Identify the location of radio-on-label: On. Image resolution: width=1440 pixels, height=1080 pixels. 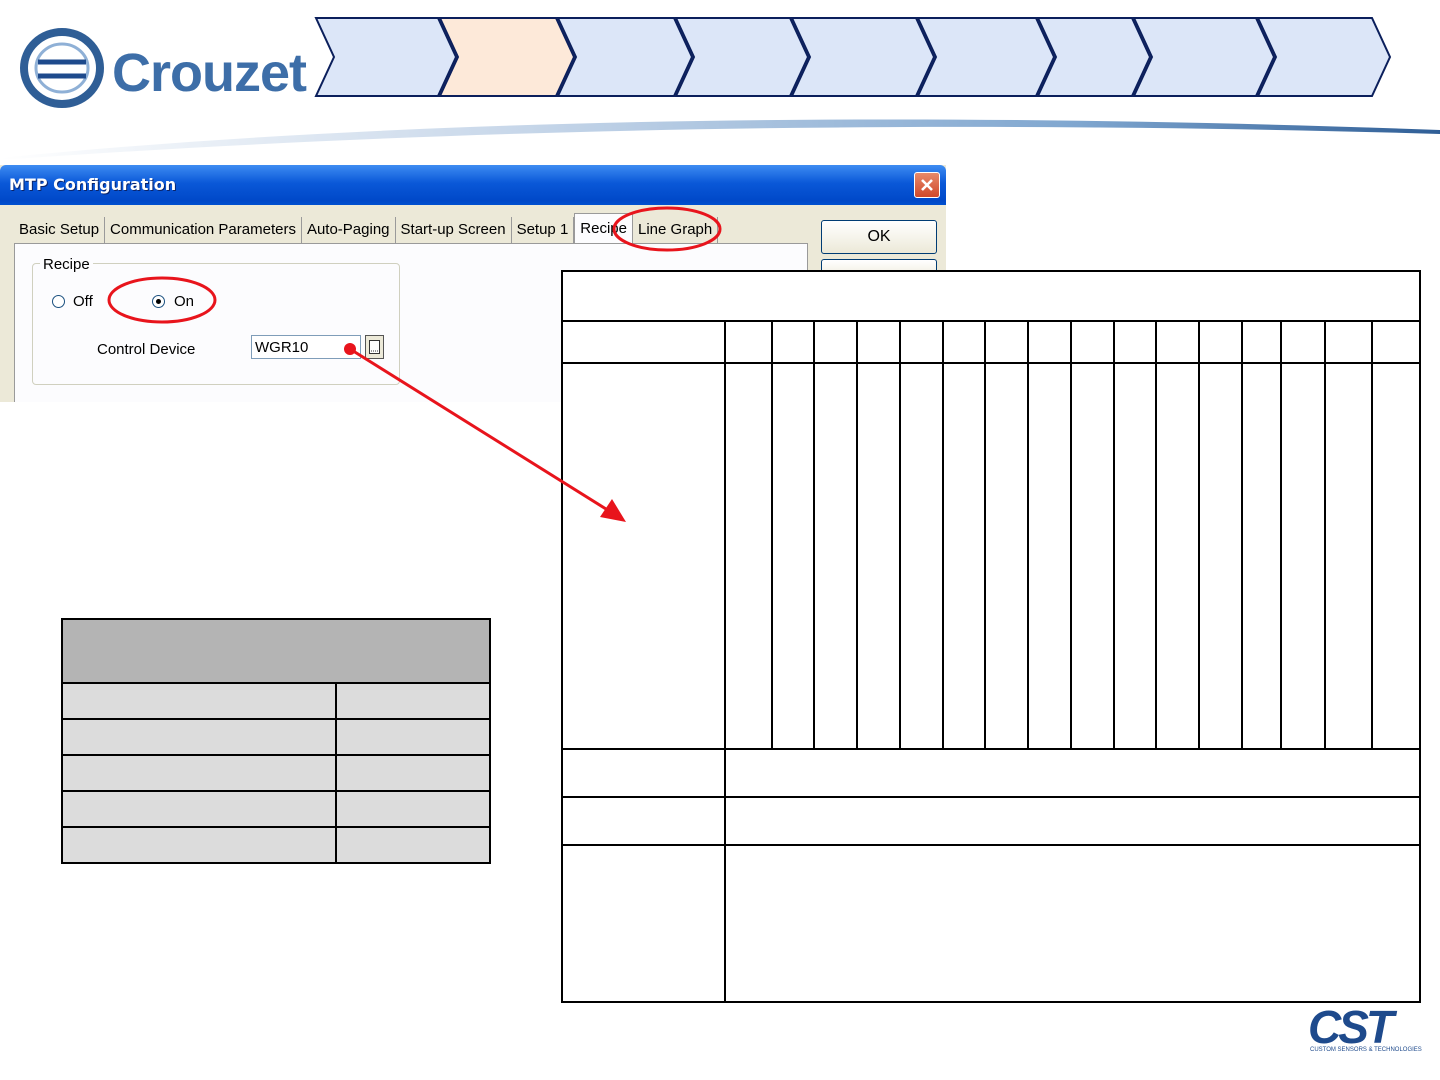
(184, 301).